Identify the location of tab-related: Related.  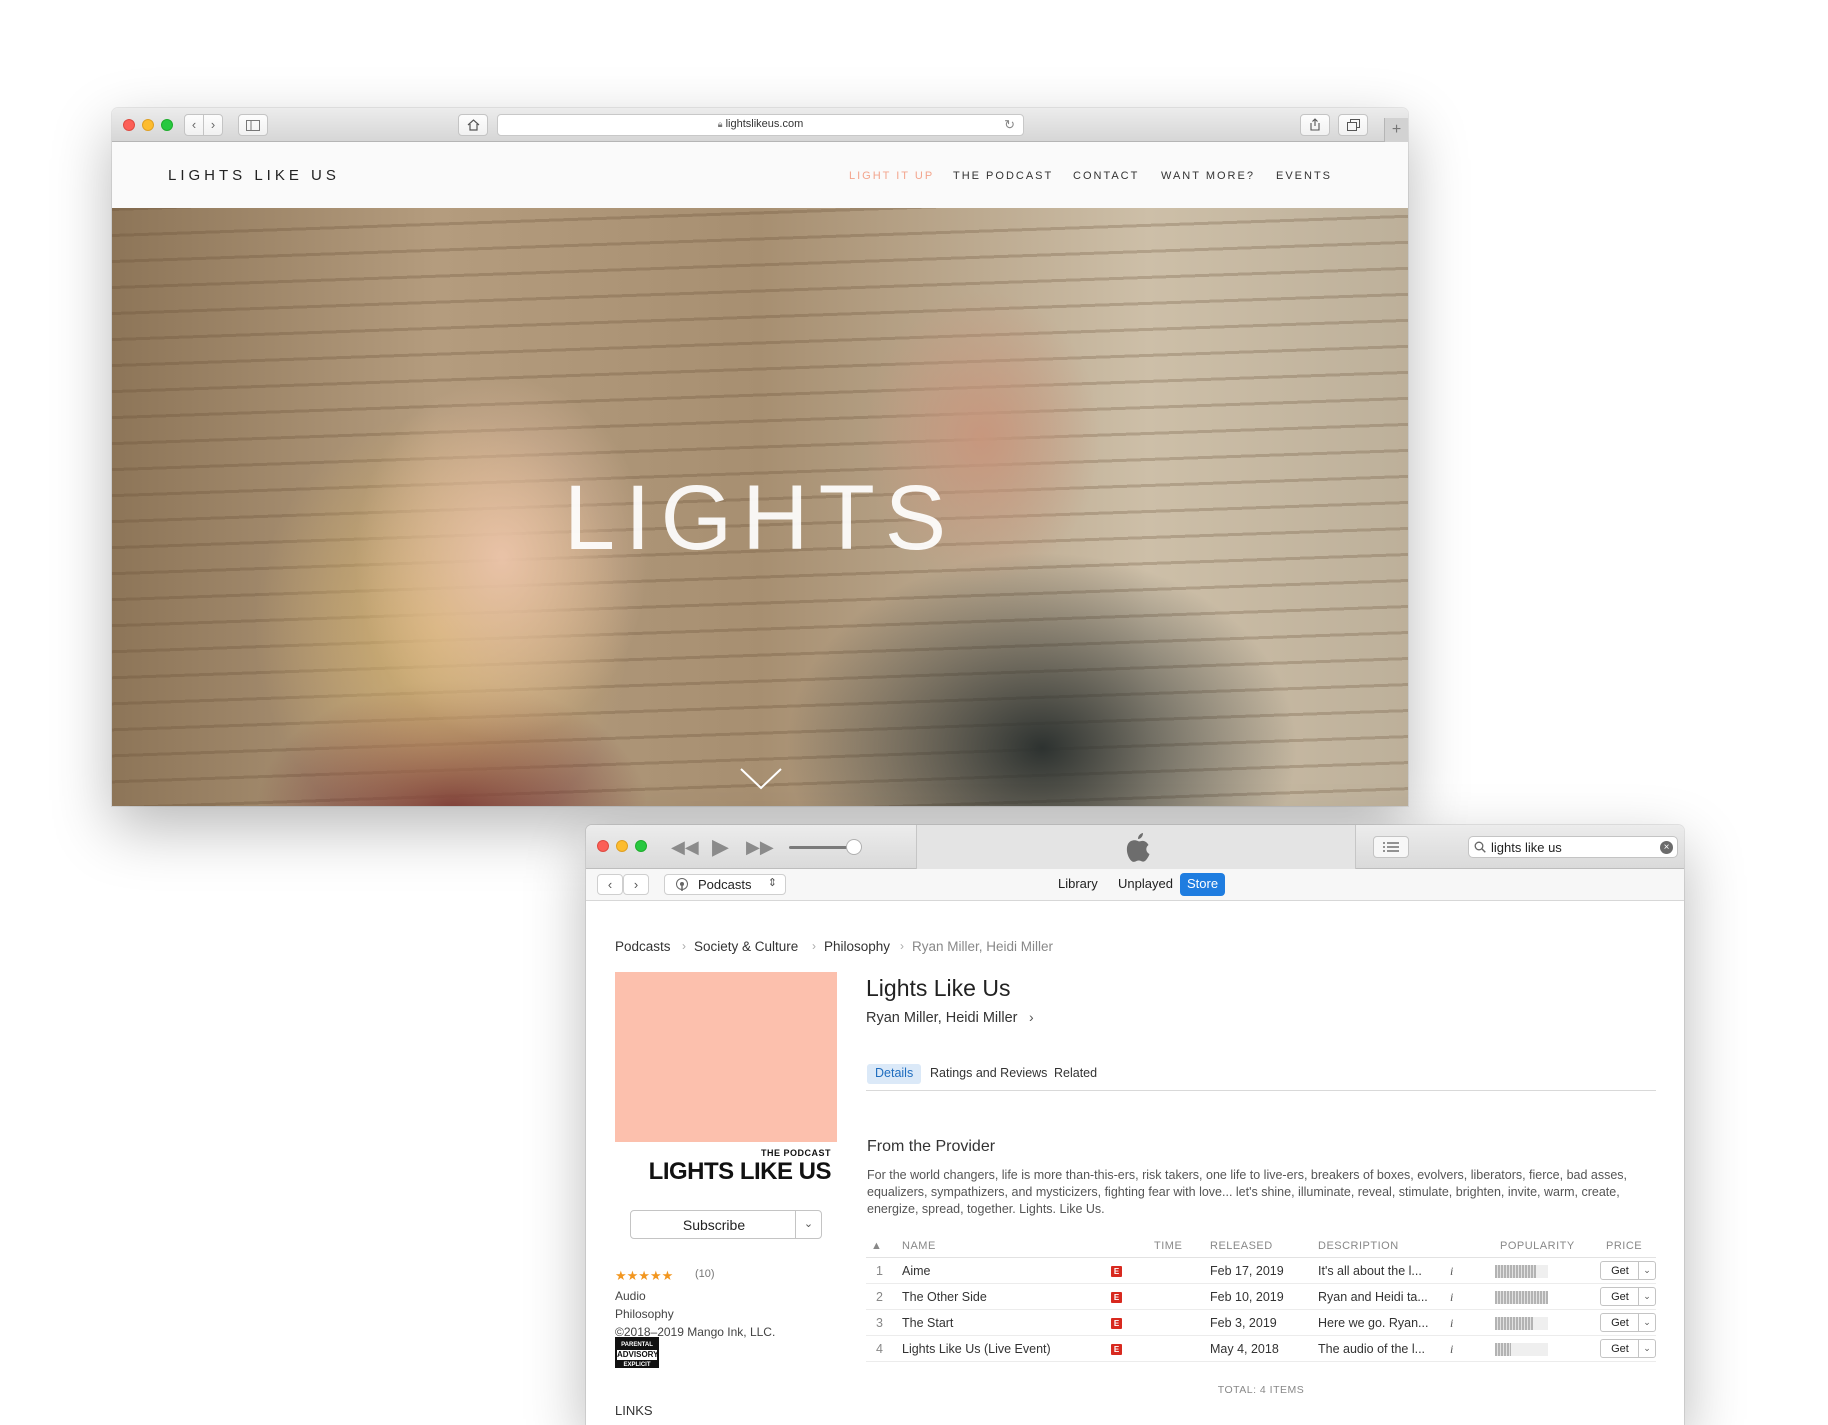
(1075, 1074).